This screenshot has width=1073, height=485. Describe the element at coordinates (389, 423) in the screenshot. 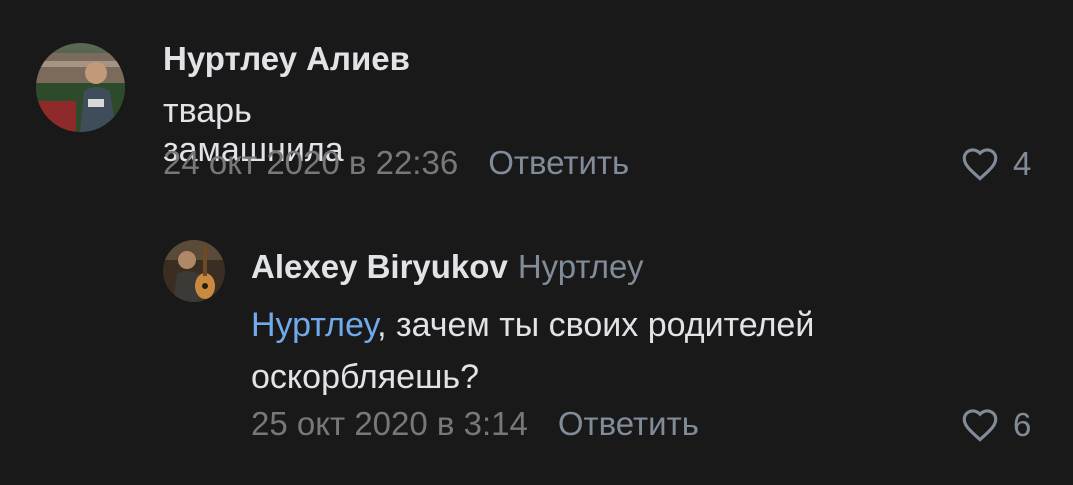

I see `comment-date: 25 окт 2020 в 3:14` at that location.